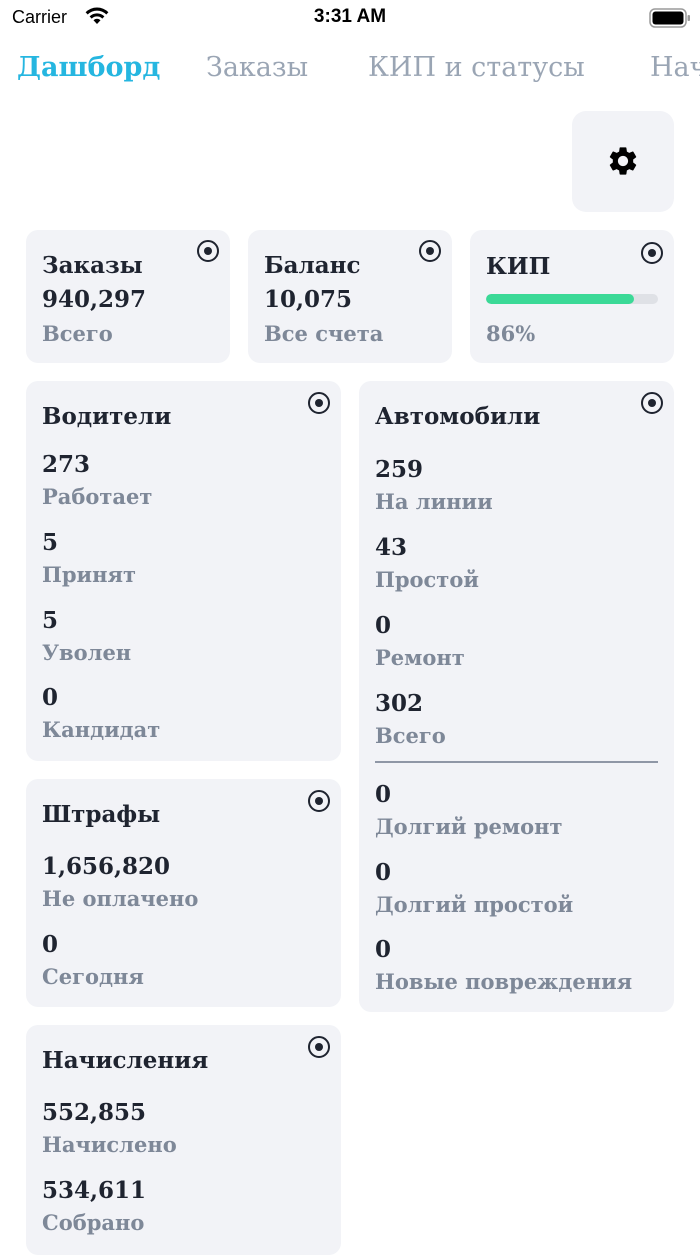  Describe the element at coordinates (312, 265) in the screenshot. I see `card-title: Баланс` at that location.